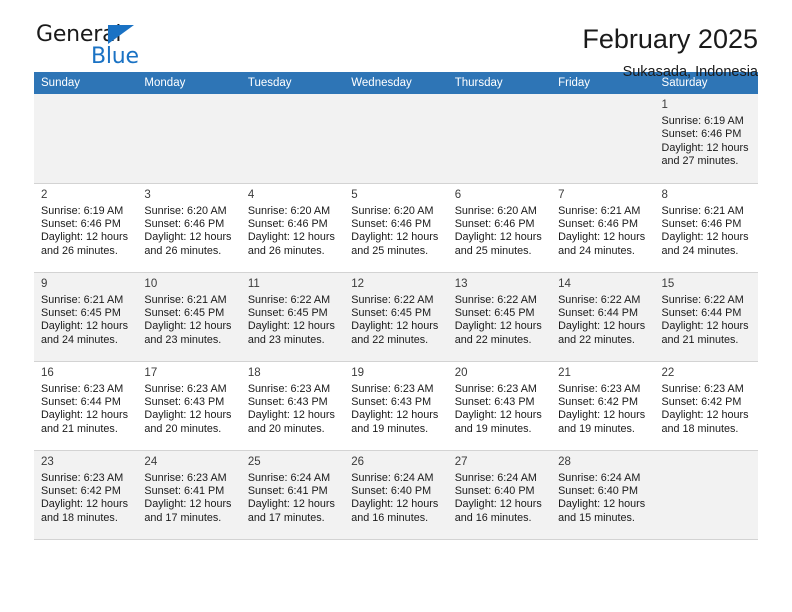  I want to click on day-info-sunrise: Sunrise: 6:19 AM, so click(82, 210).